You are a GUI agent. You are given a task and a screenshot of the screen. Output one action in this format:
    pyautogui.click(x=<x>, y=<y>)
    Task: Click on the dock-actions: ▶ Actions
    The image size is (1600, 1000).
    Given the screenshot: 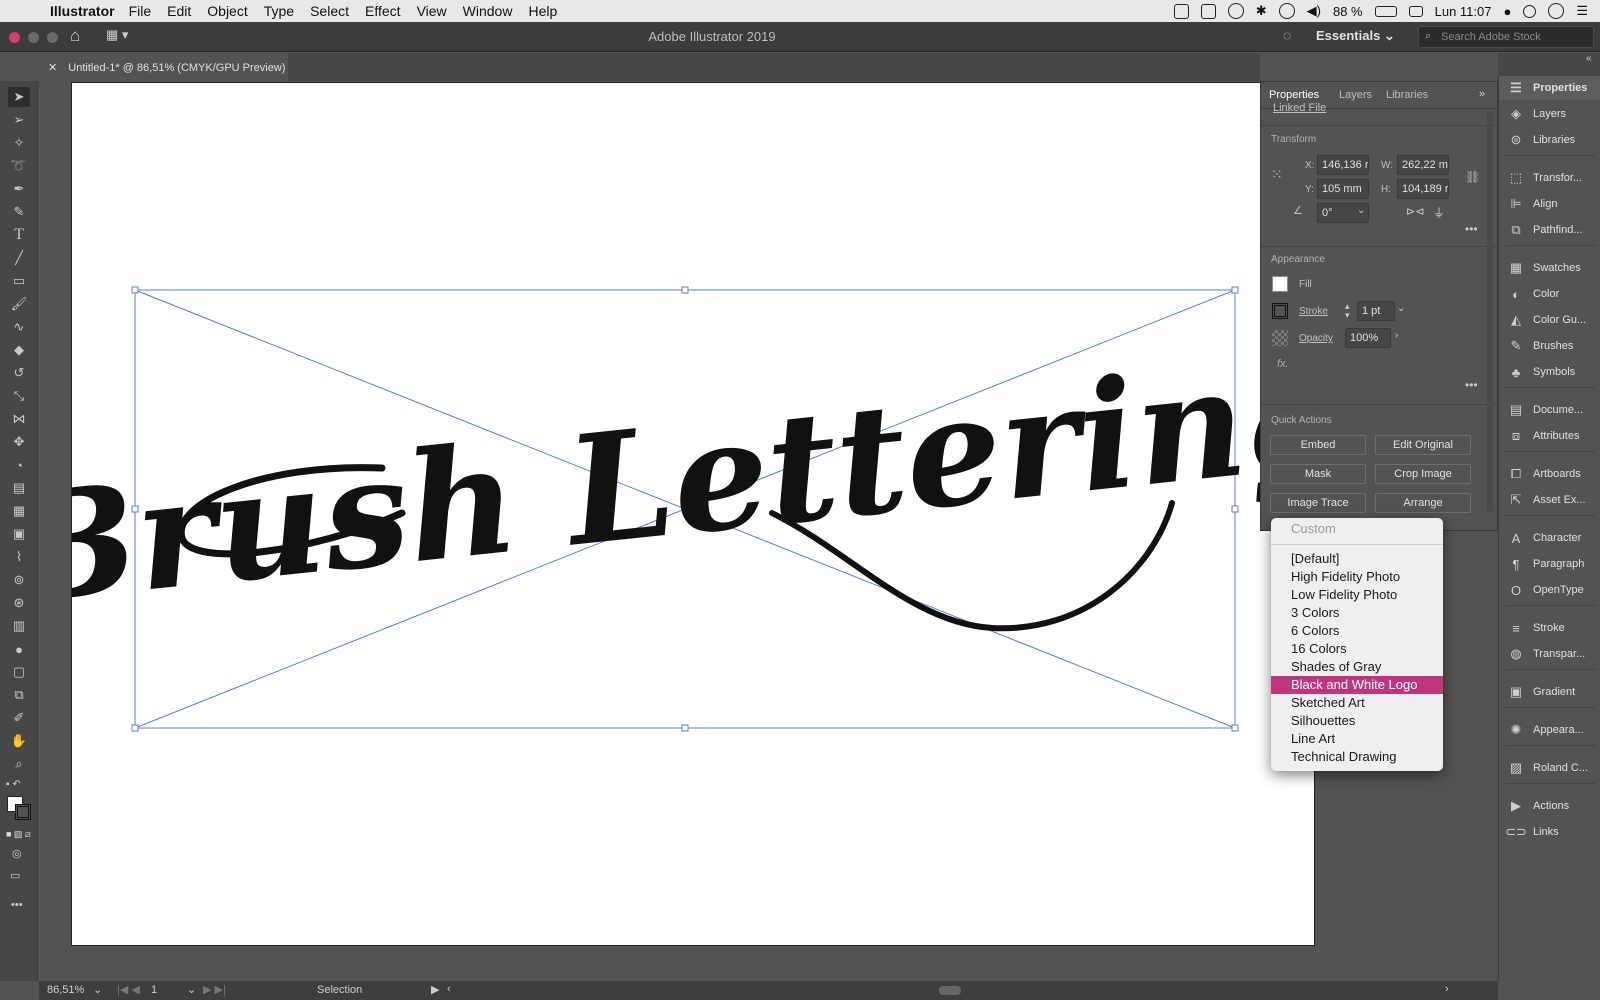 What is the action you would take?
    pyautogui.click(x=1549, y=806)
    